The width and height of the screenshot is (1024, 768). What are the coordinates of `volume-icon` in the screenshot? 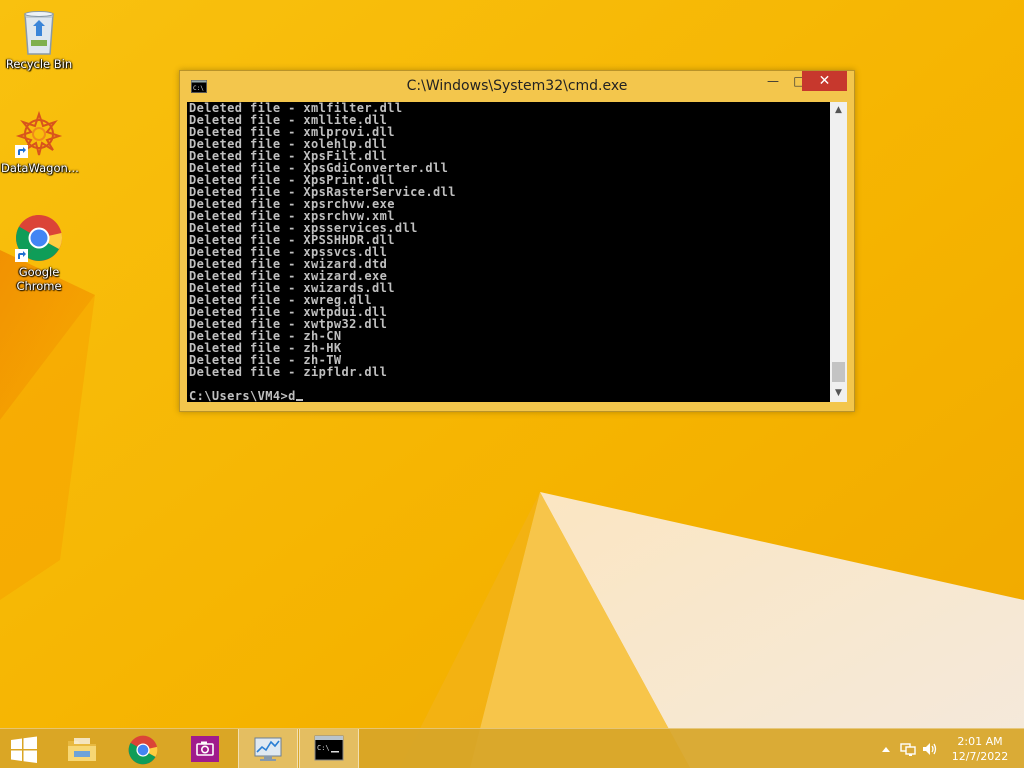 It's located at (930, 749).